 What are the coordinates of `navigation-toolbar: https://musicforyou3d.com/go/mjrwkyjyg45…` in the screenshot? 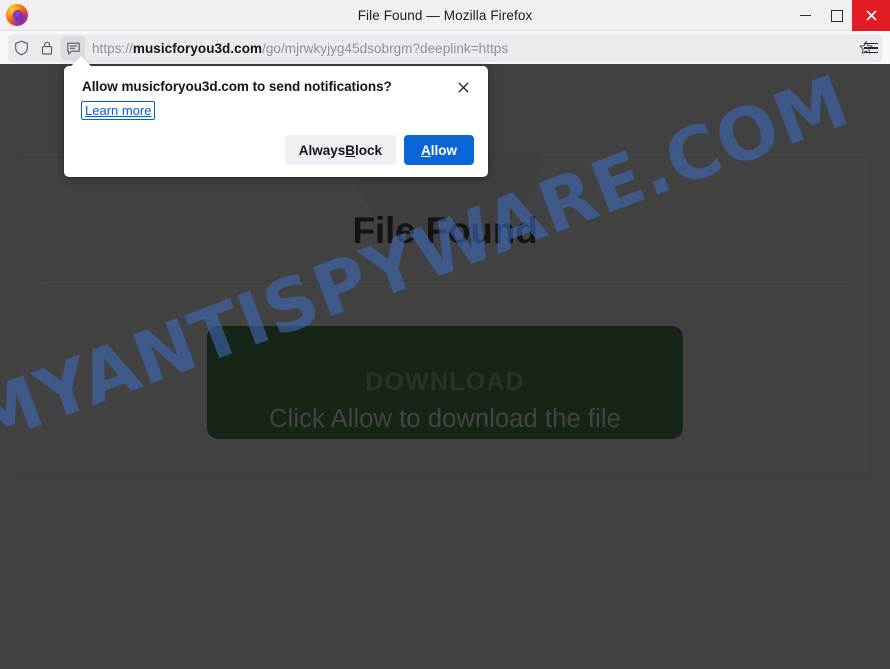 It's located at (445, 47).